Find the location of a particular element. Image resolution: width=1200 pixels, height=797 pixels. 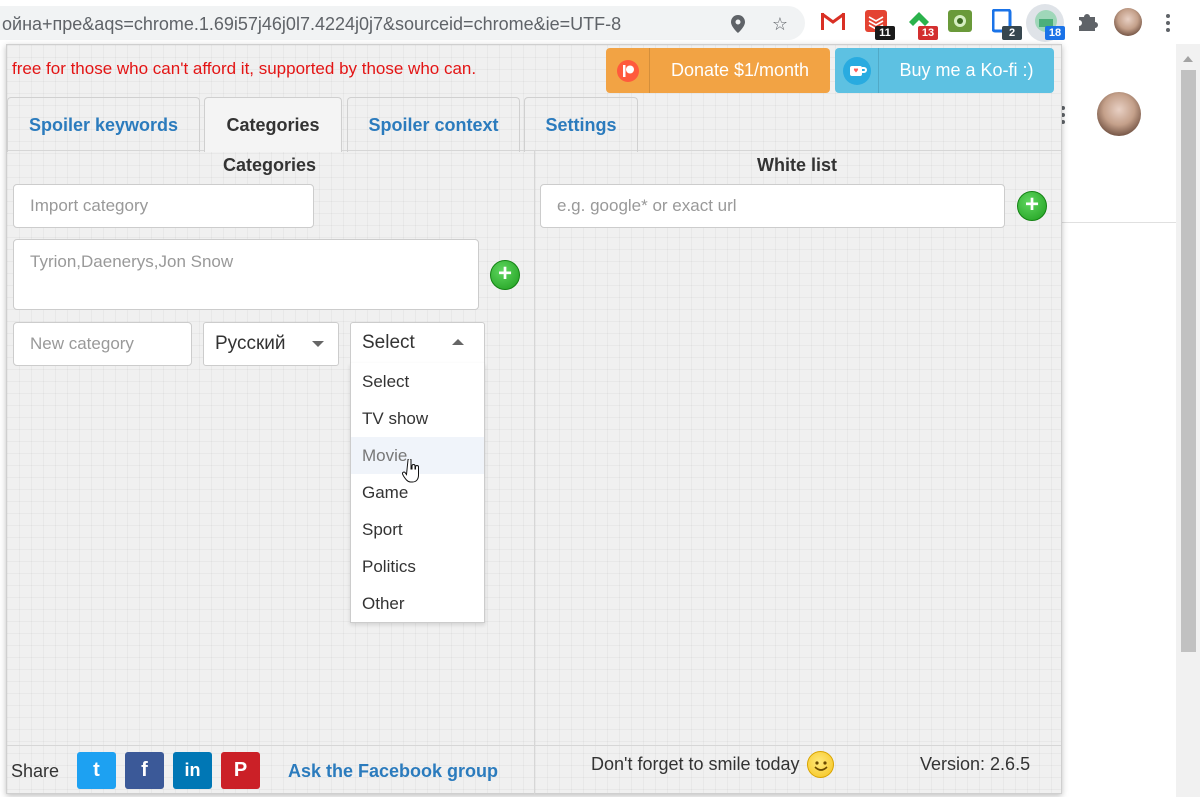

scroll-thumb is located at coordinates (1188, 361).